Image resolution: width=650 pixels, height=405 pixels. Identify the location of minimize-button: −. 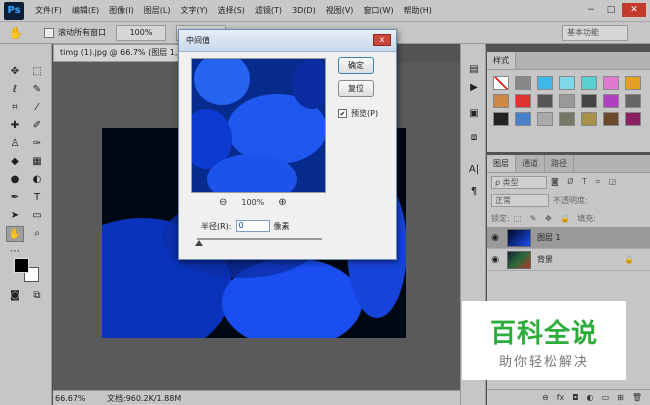
(591, 10).